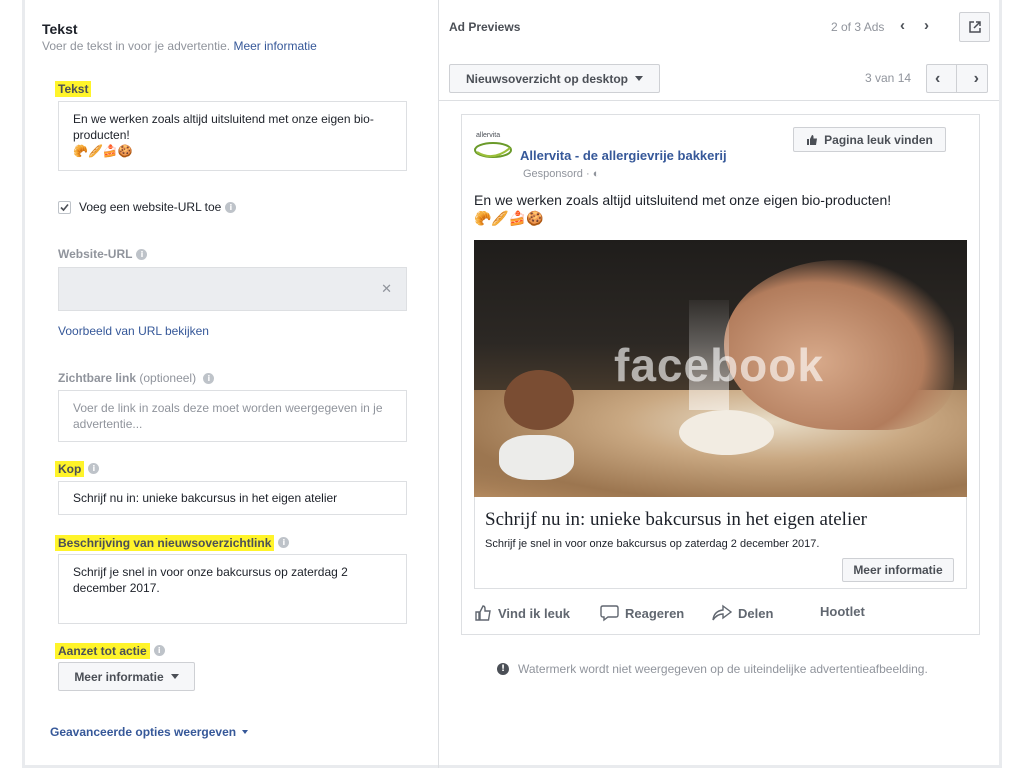 This screenshot has width=1024, height=768. I want to click on description-label-row: Beschrijving van nieuwsoverzichtlink i, so click(172, 543).